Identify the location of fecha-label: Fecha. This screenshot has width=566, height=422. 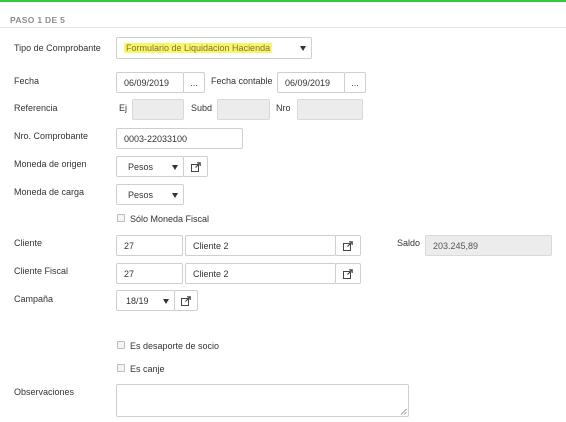
(27, 81).